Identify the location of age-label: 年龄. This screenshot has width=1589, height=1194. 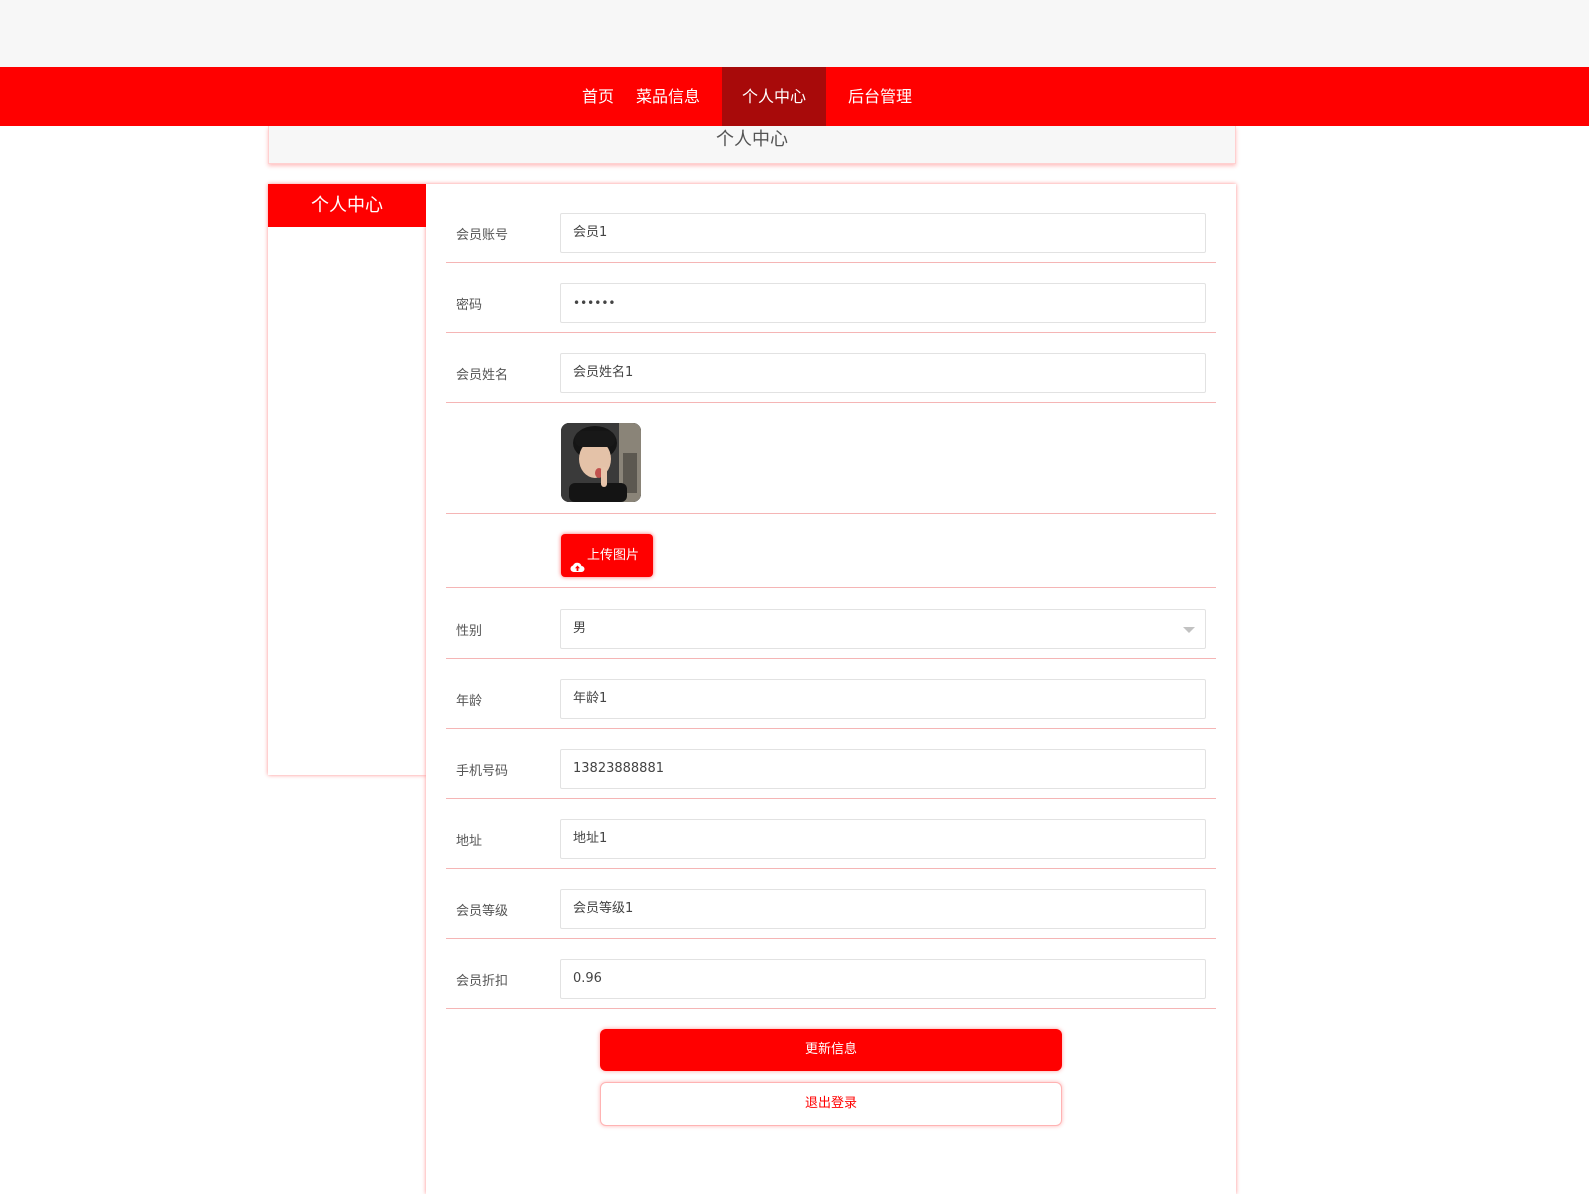
(469, 701).